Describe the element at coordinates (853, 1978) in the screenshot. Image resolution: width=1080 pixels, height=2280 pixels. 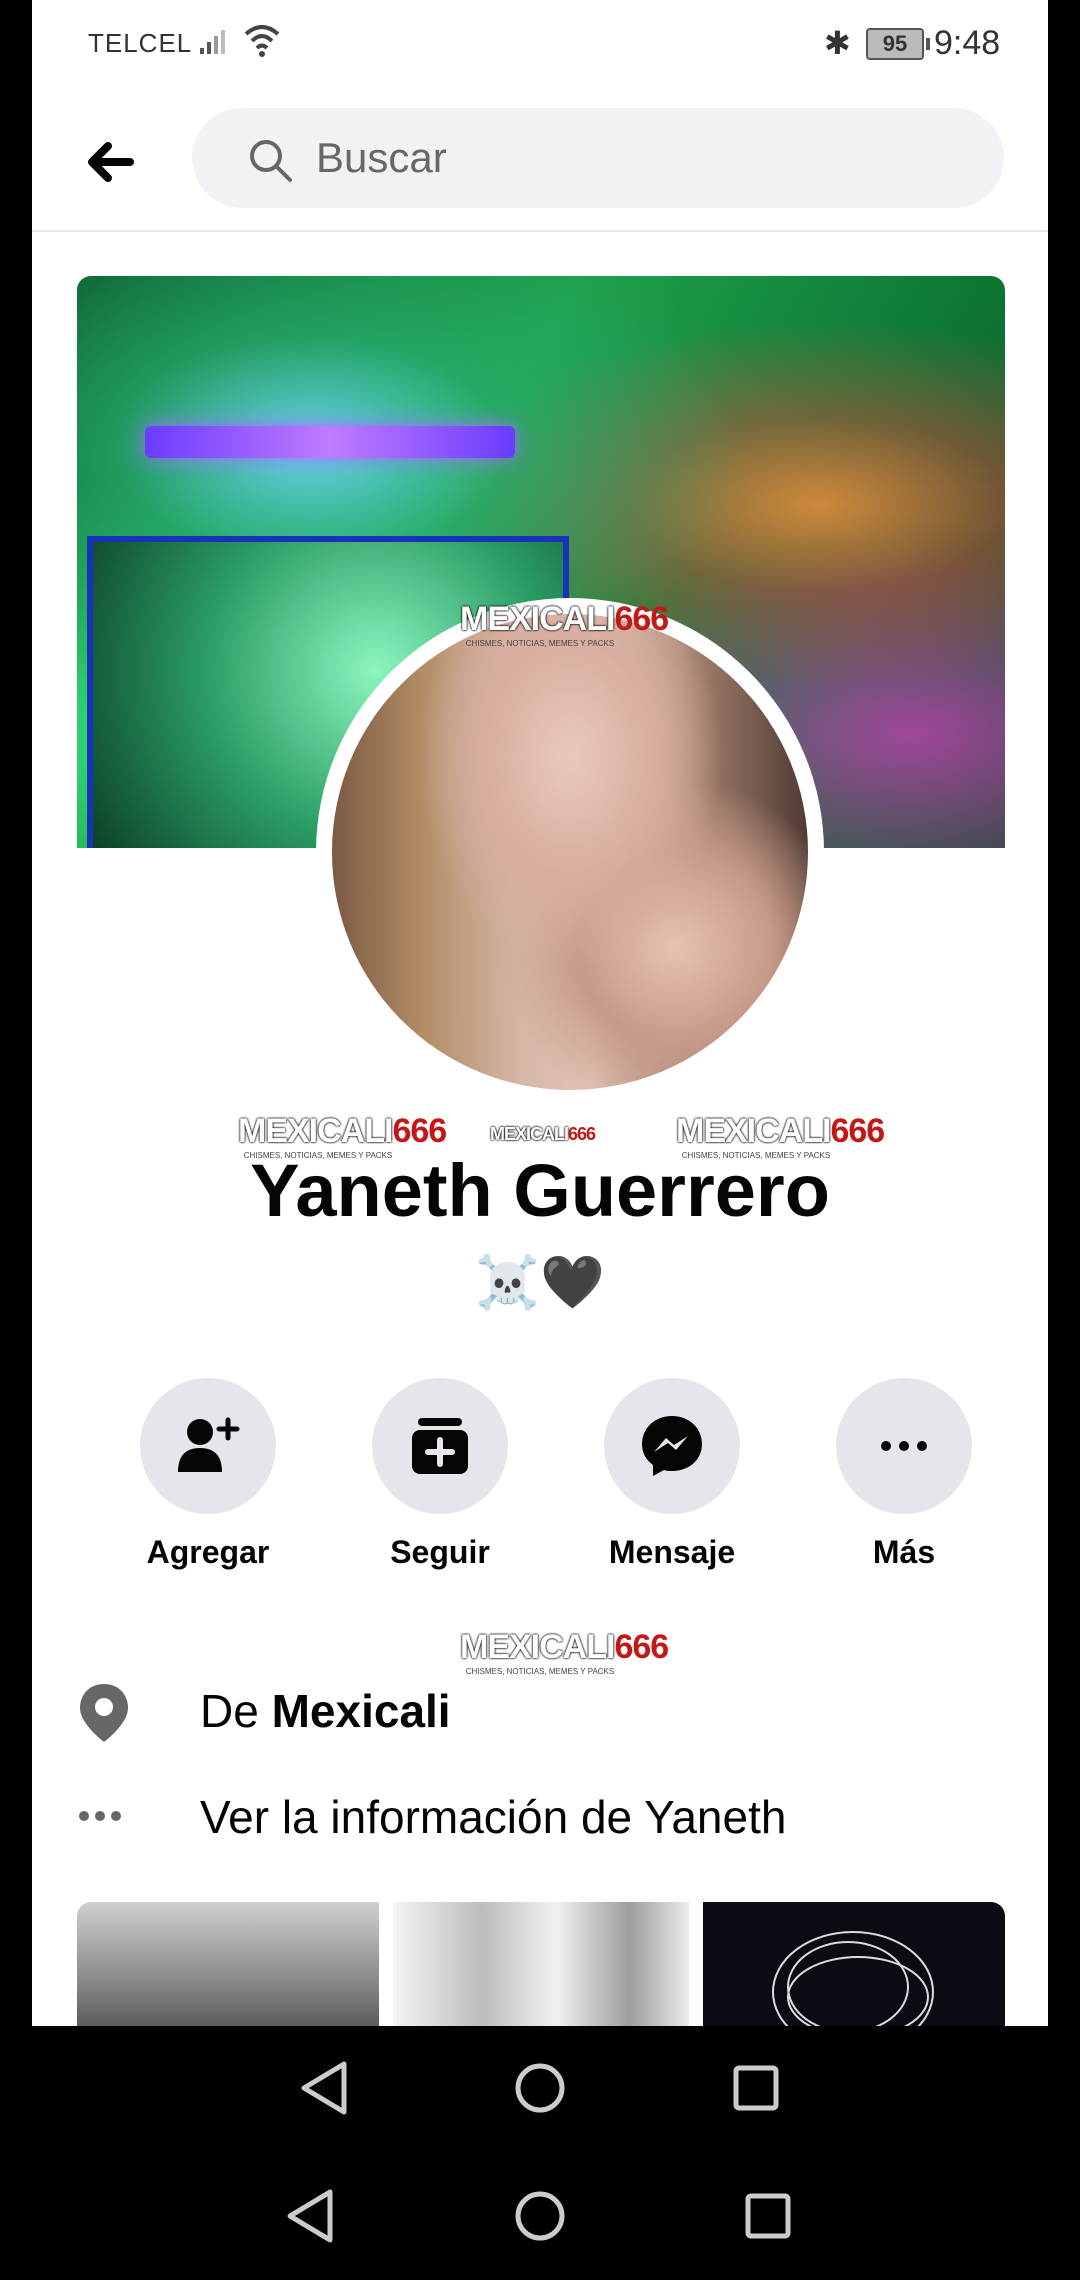
I see `scribble-image` at that location.